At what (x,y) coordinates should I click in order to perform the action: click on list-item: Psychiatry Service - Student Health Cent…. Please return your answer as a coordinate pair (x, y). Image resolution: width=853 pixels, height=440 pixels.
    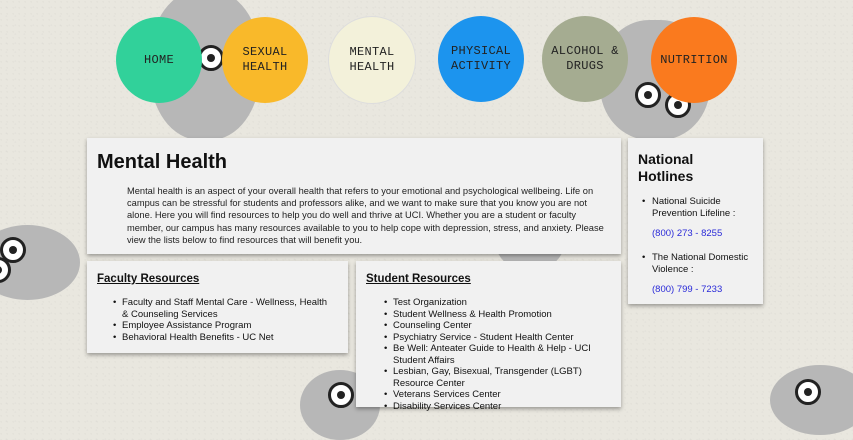
    Looking at the image, I should click on (496, 338).